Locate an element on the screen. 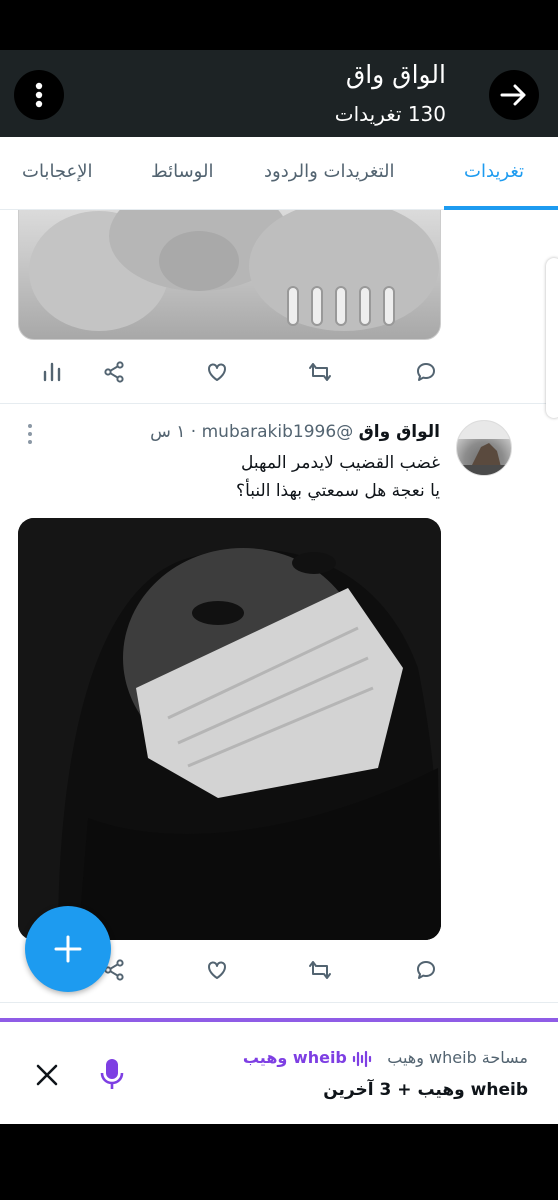 The width and height of the screenshot is (558, 1200). microphone-icon is located at coordinates (112, 1074).